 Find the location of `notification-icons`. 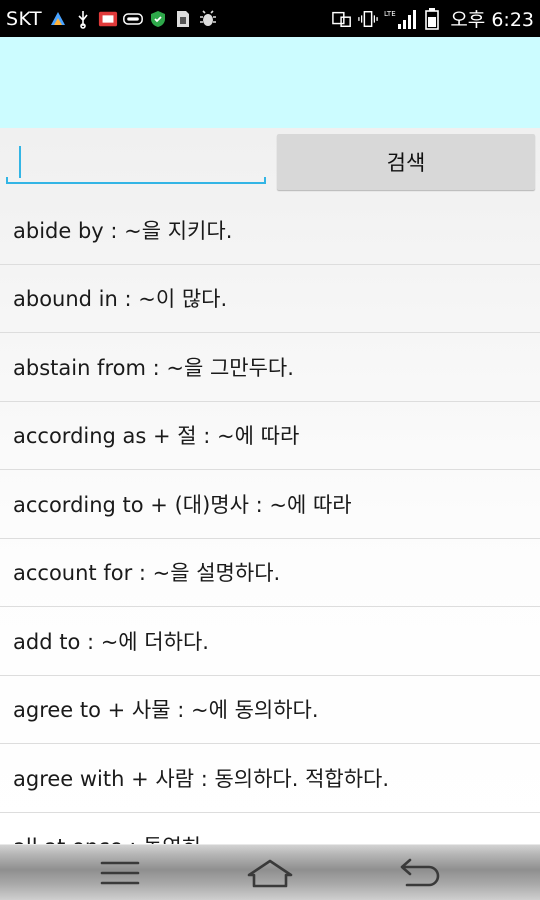

notification-icons is located at coordinates (133, 19).